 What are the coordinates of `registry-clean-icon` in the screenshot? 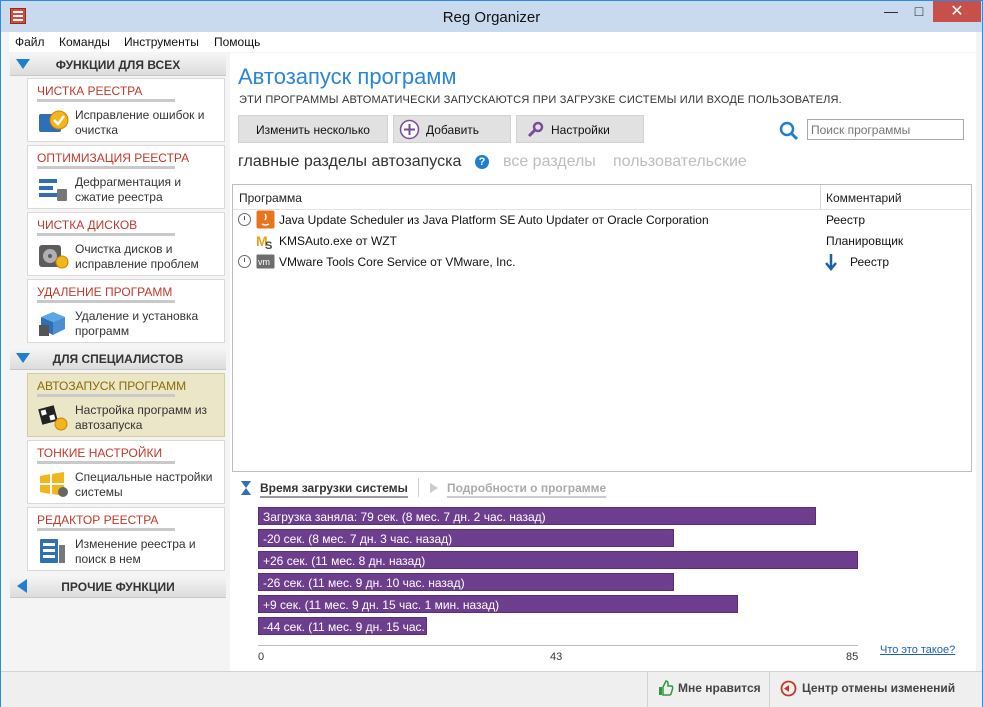 It's located at (54, 121).